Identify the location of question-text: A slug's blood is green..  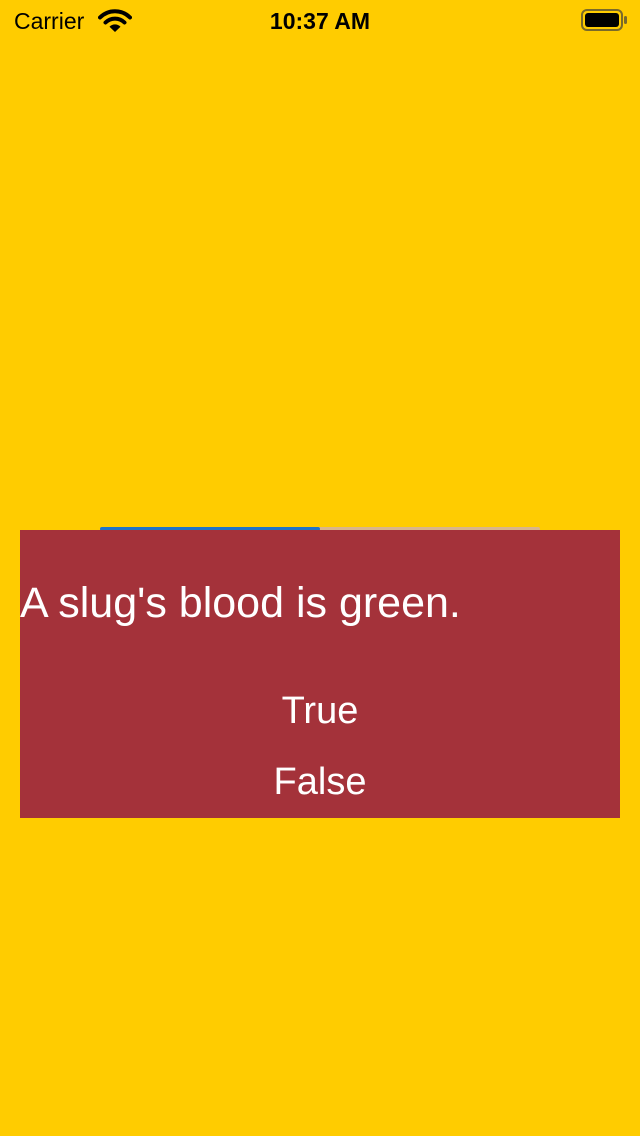
(240, 603).